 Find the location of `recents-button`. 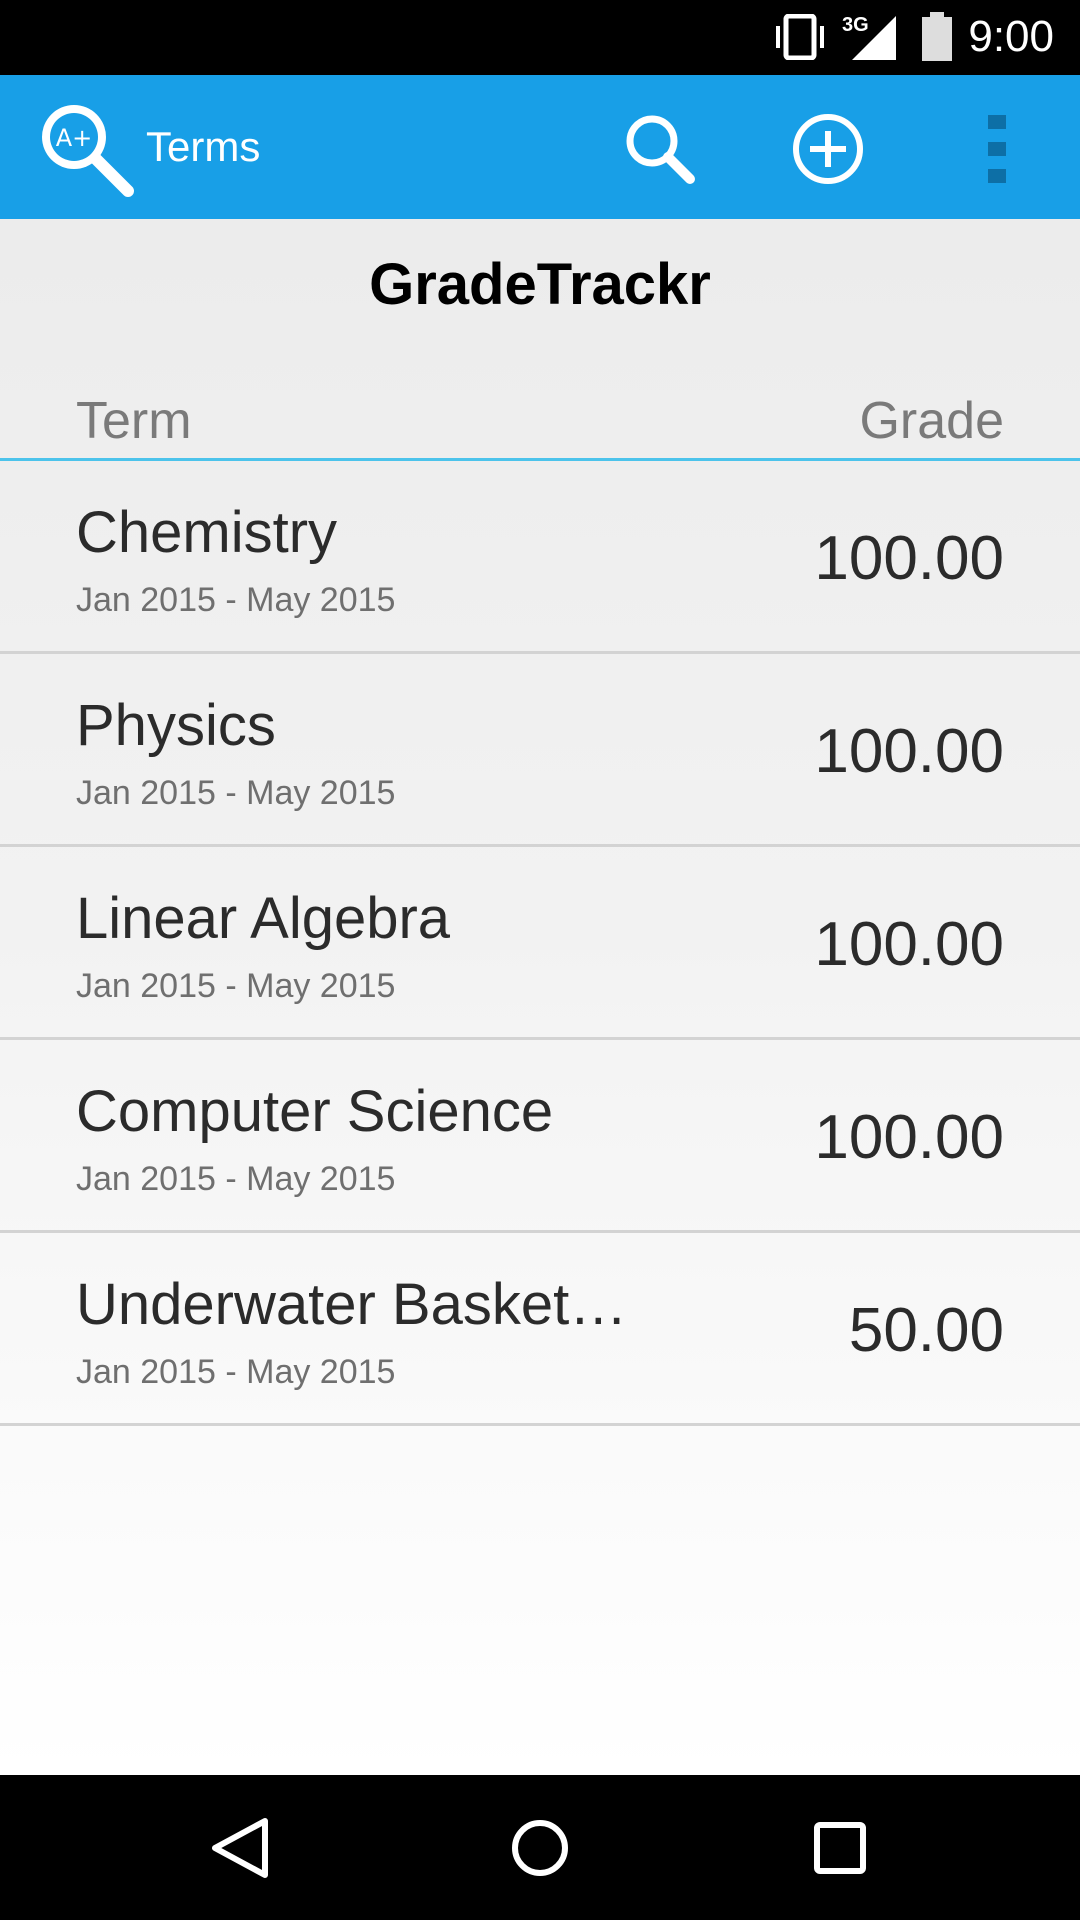

recents-button is located at coordinates (840, 1848).